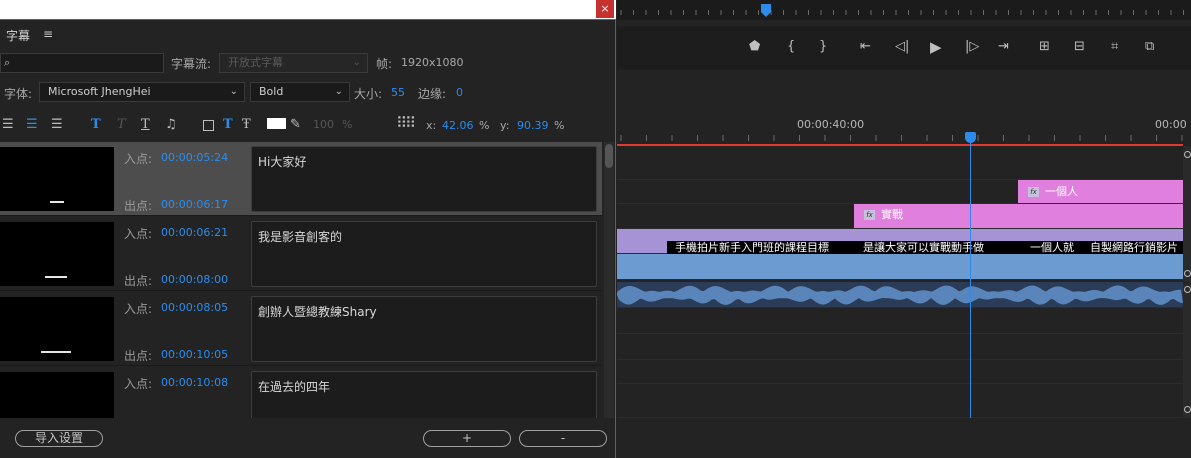 The height and width of the screenshot is (458, 1191). I want to click on y-label: y:, so click(505, 125).